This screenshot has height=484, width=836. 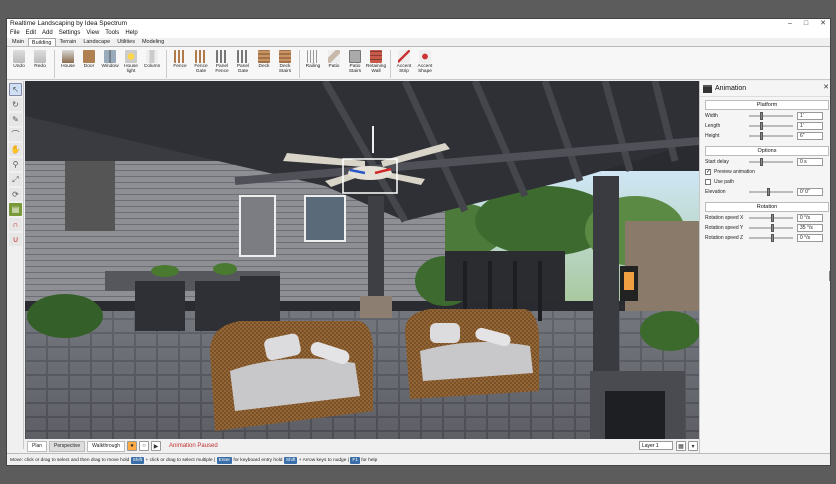 I want to click on zoom-icon: ⚲, so click(x=15, y=164).